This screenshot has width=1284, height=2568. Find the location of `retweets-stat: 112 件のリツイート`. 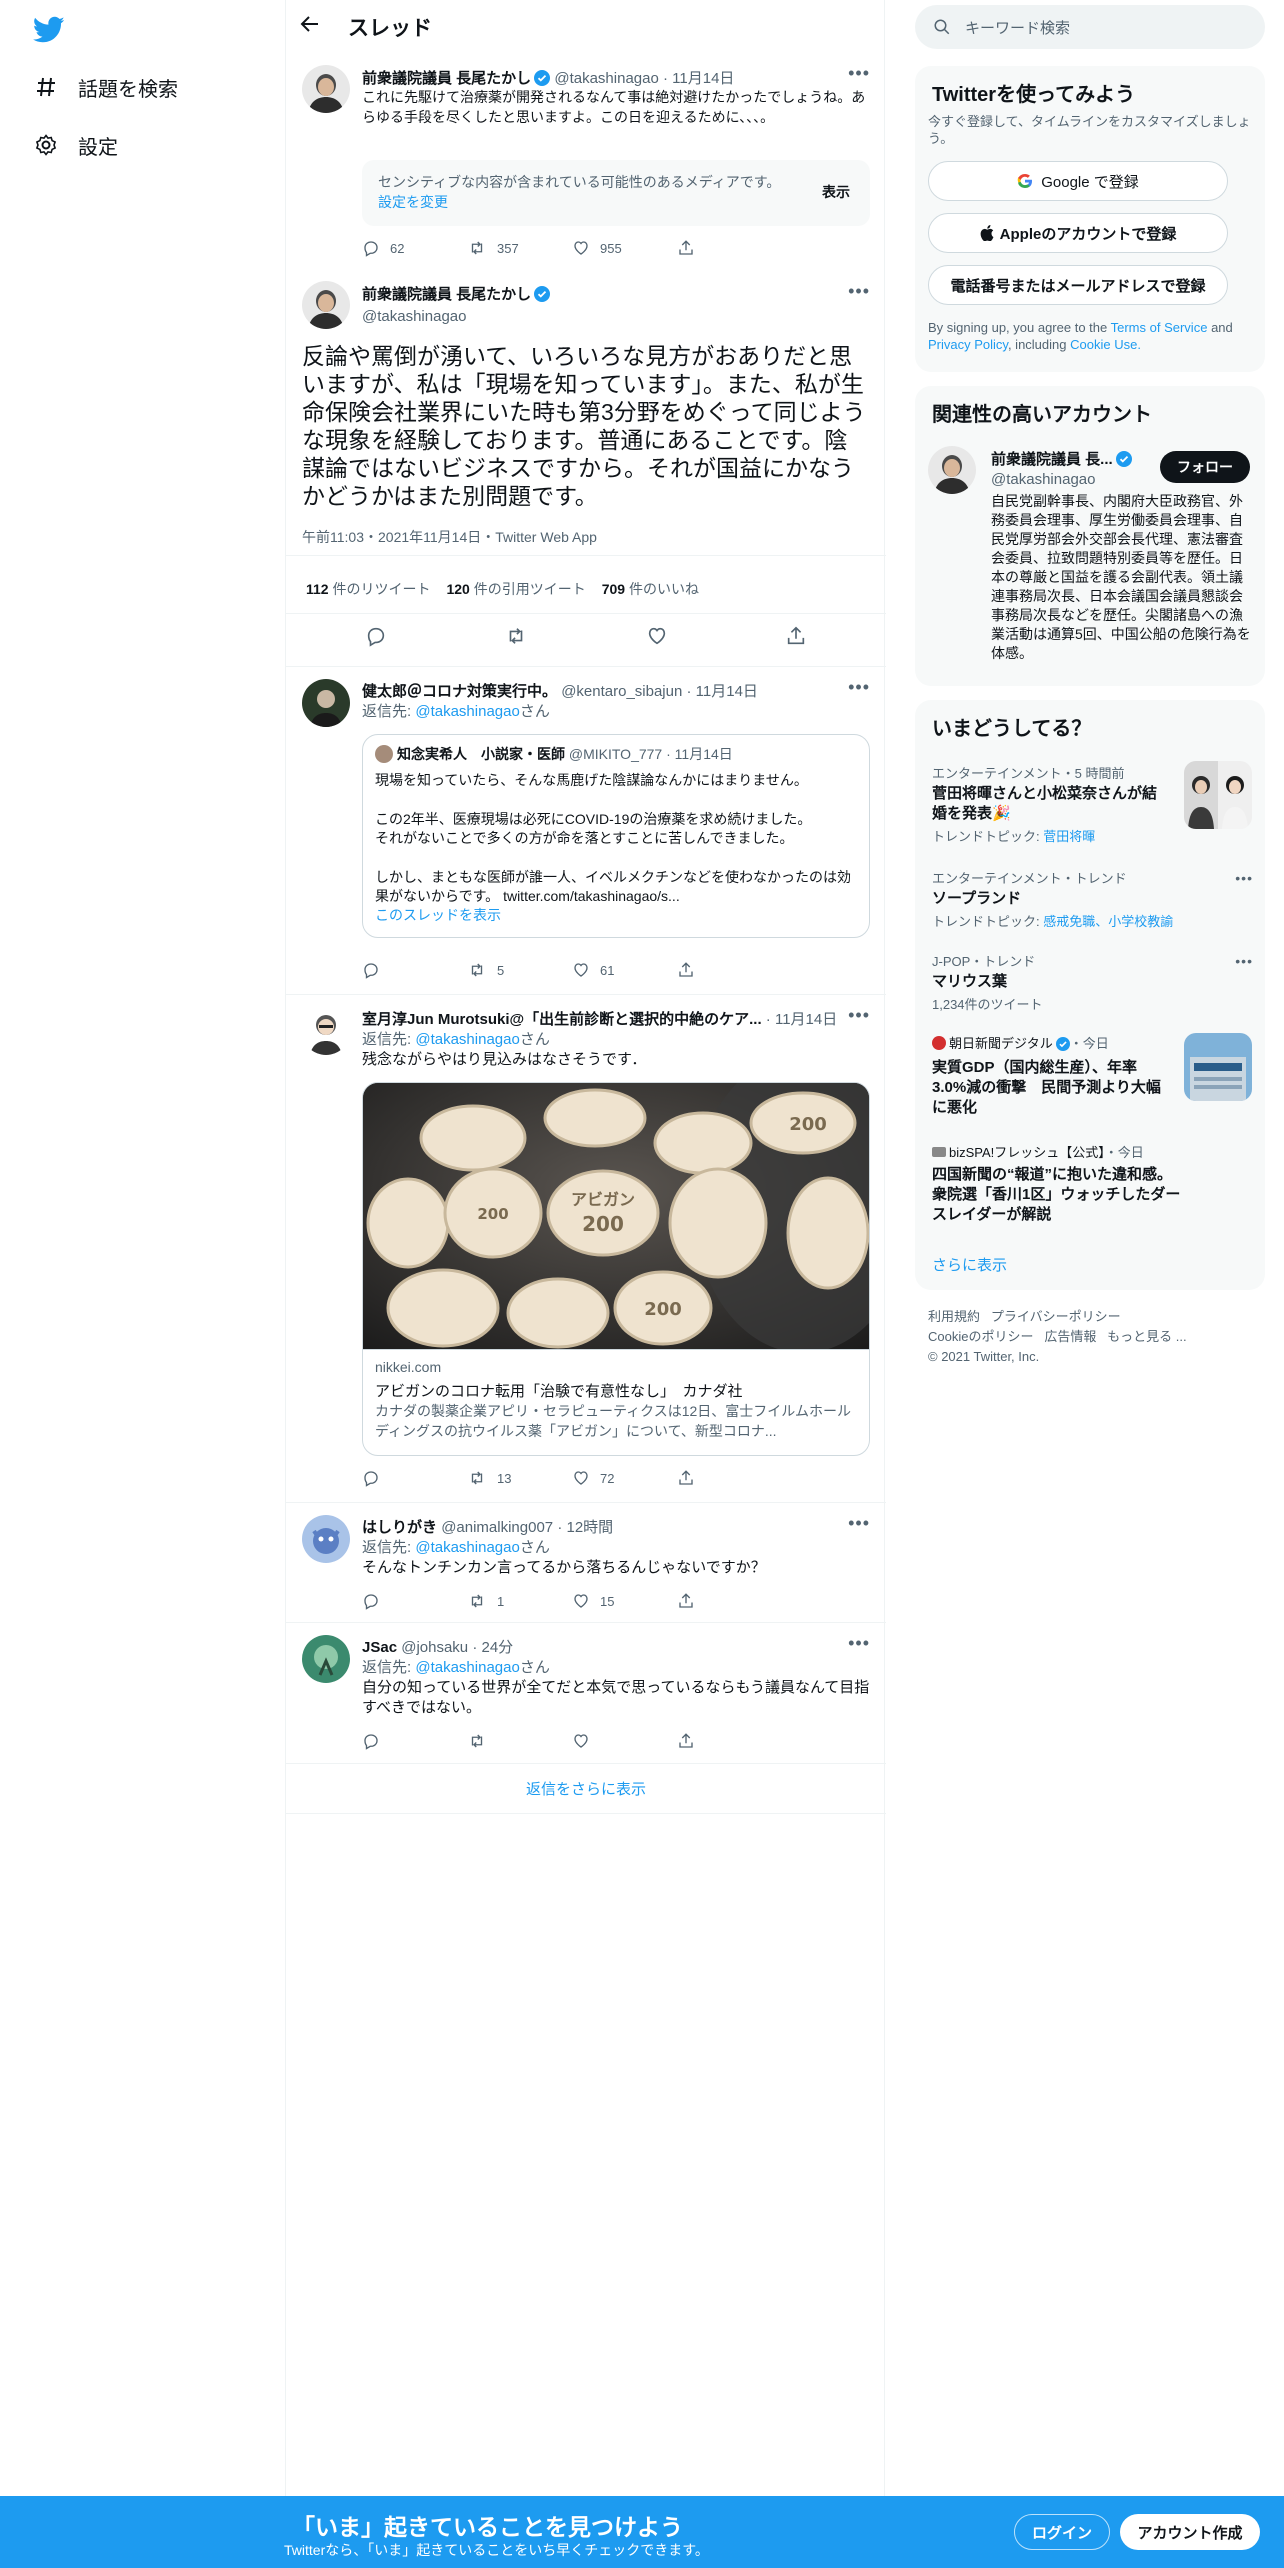

retweets-stat: 112 件のリツイート is located at coordinates (368, 589).